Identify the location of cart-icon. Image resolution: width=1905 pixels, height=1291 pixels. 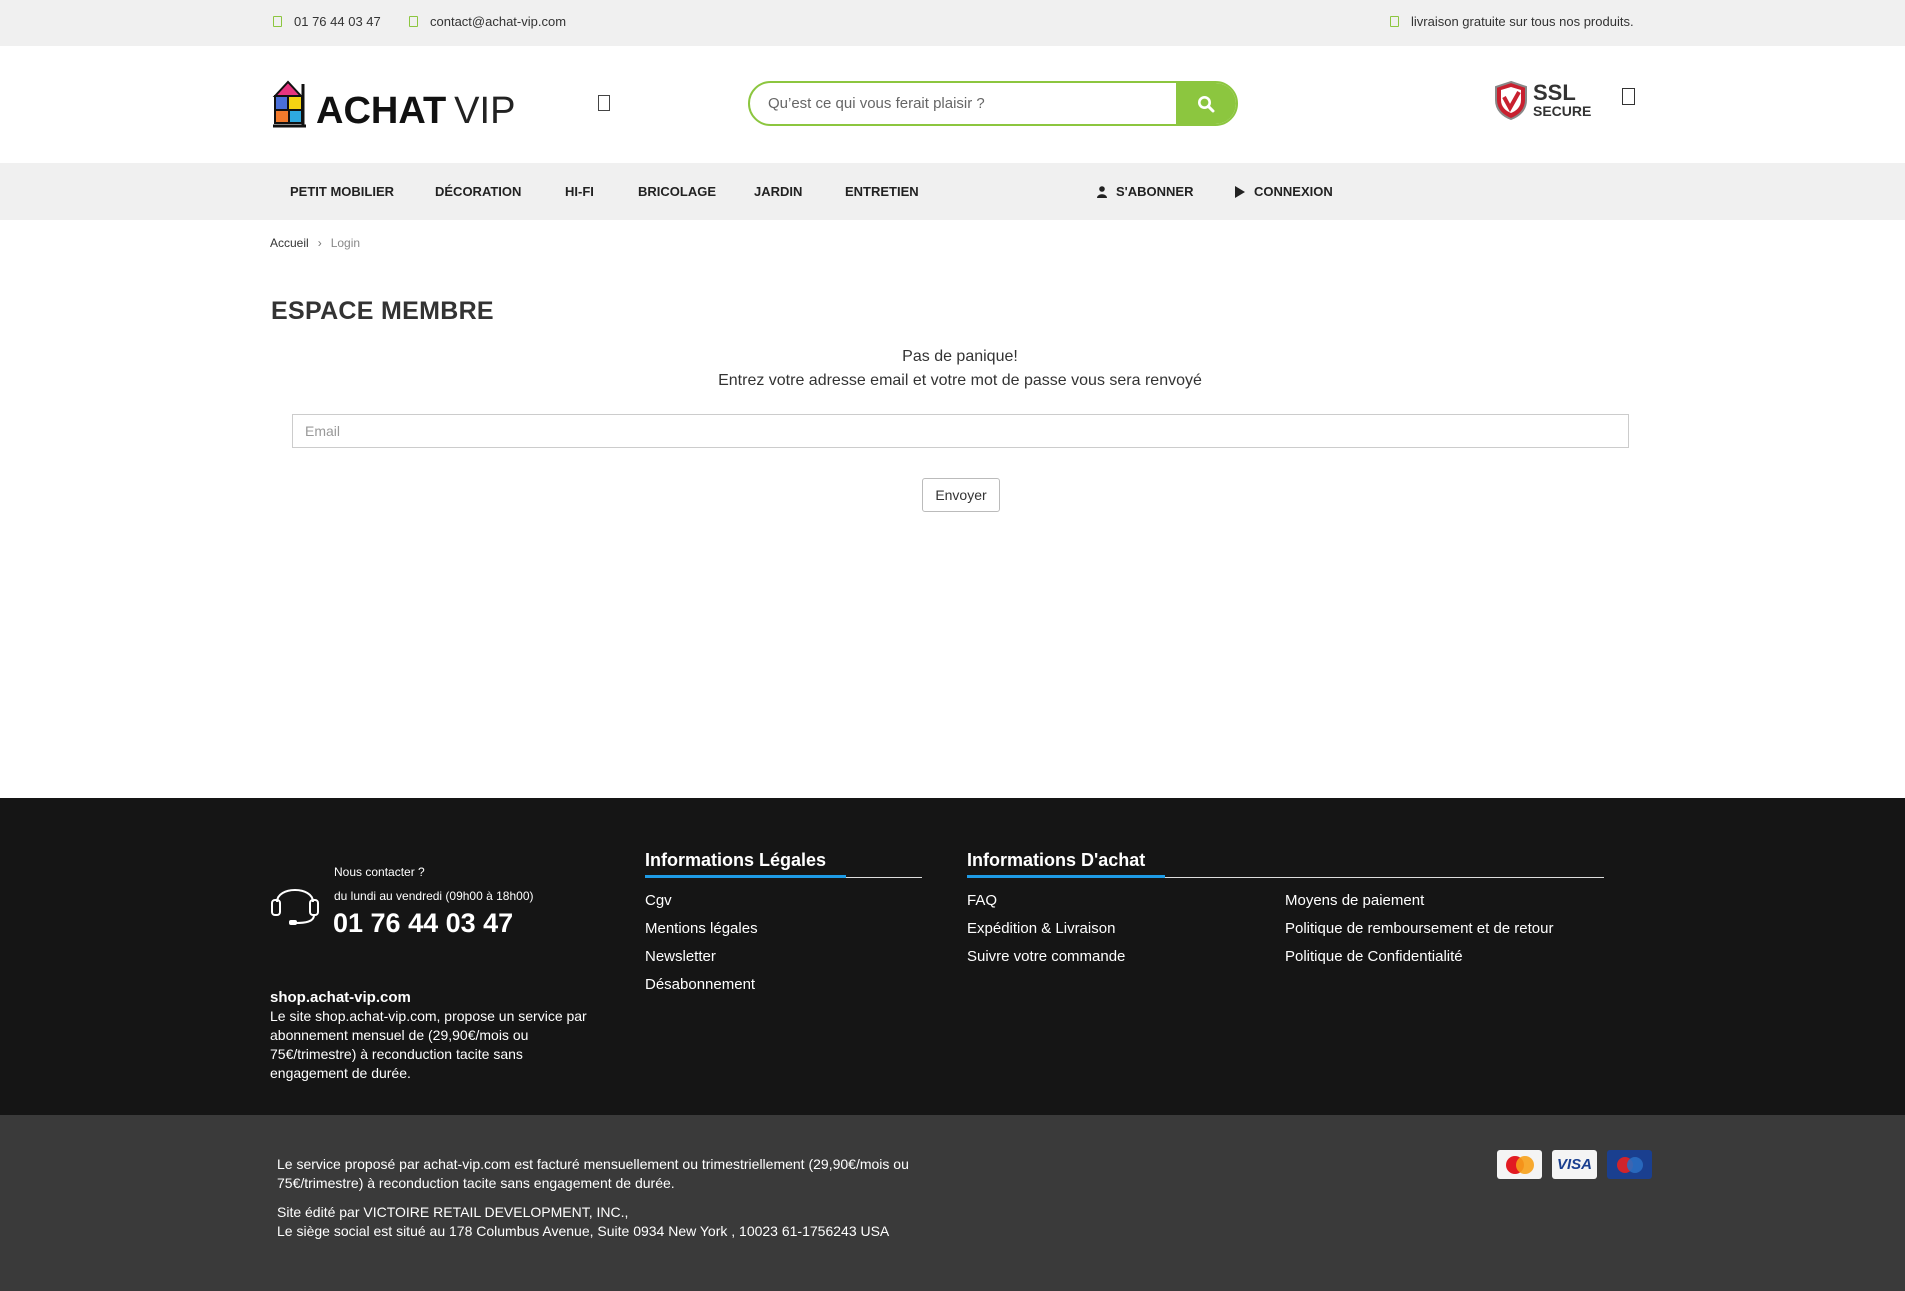
(1628, 96).